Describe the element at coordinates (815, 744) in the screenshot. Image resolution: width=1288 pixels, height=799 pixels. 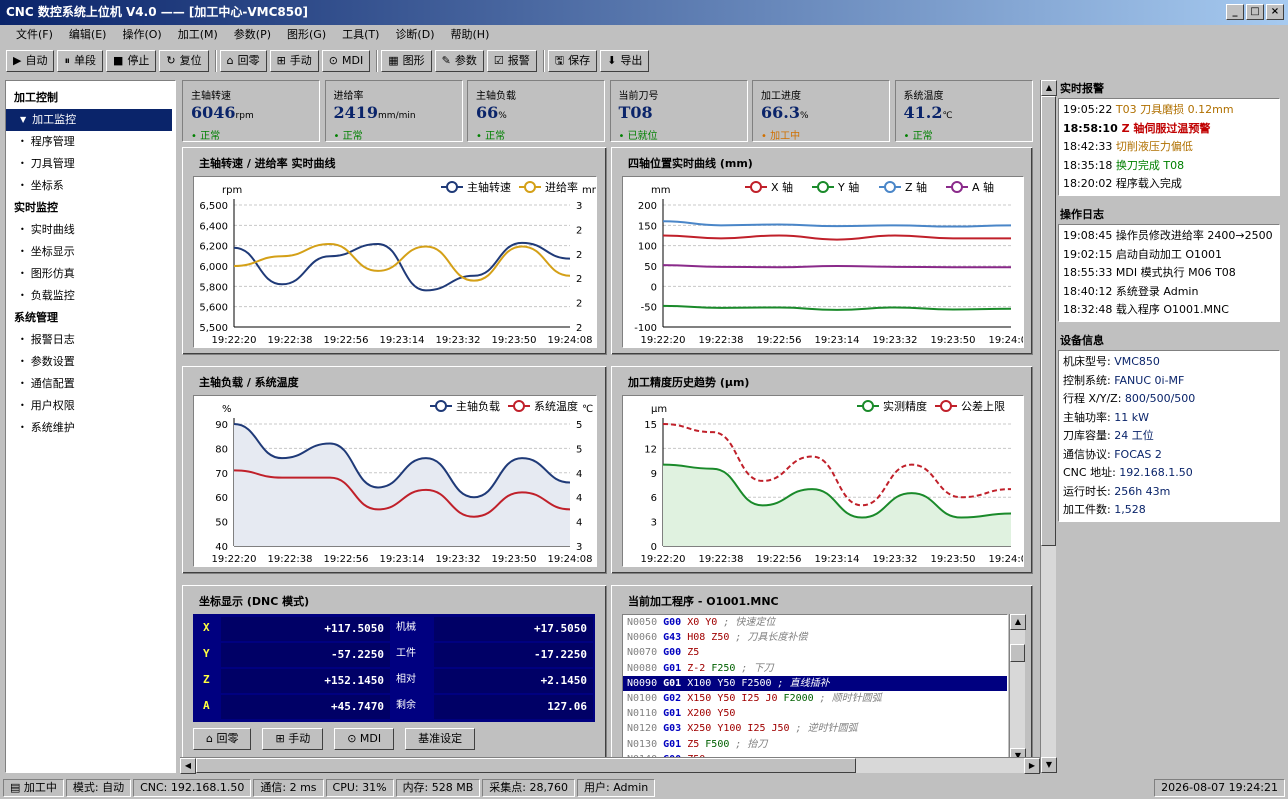
I see `program-line: N0130 G01 Z5 F500 ; 抬刀` at that location.